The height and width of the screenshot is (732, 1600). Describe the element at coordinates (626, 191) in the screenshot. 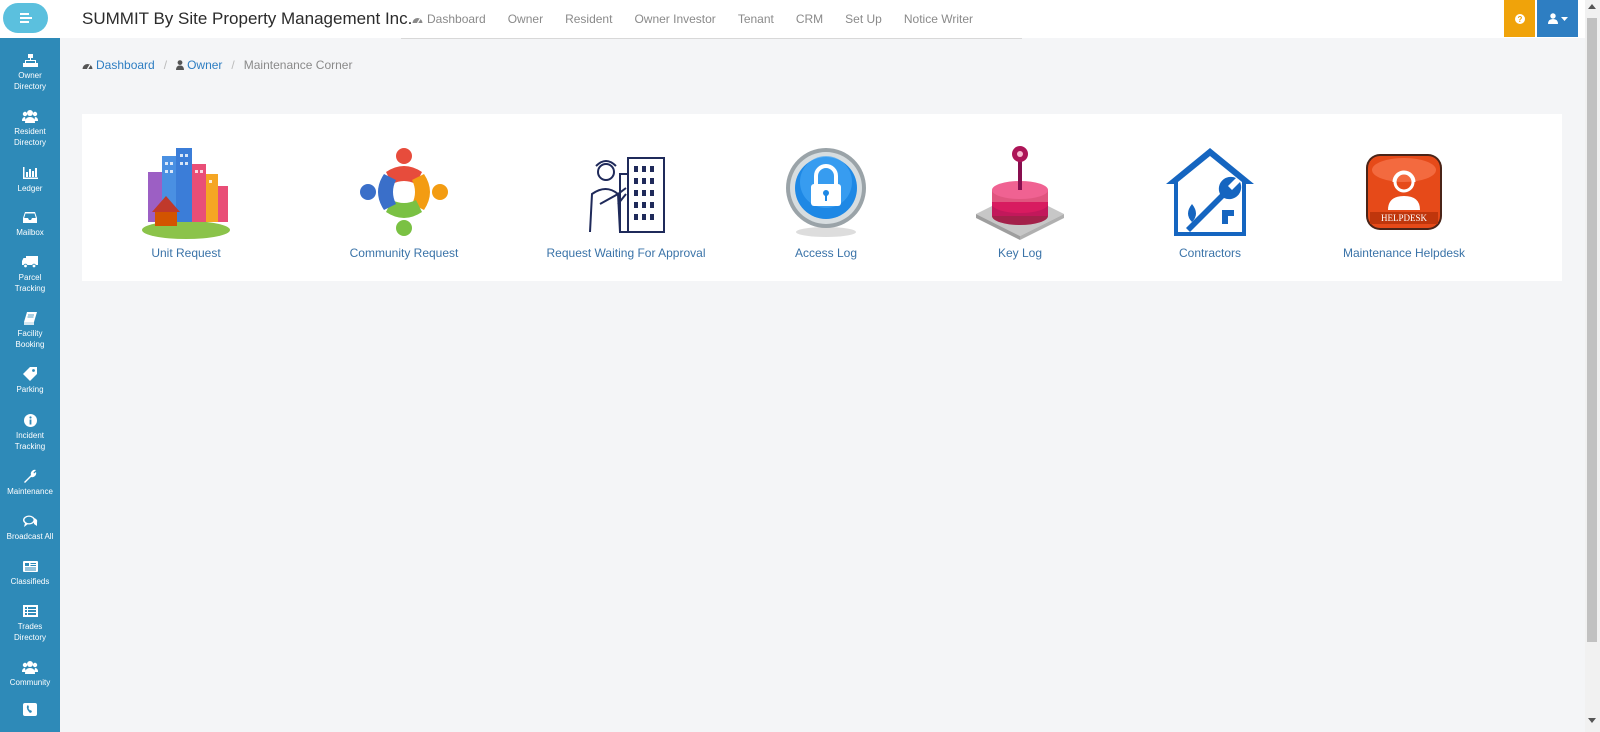

I see `worker-building-icon` at that location.